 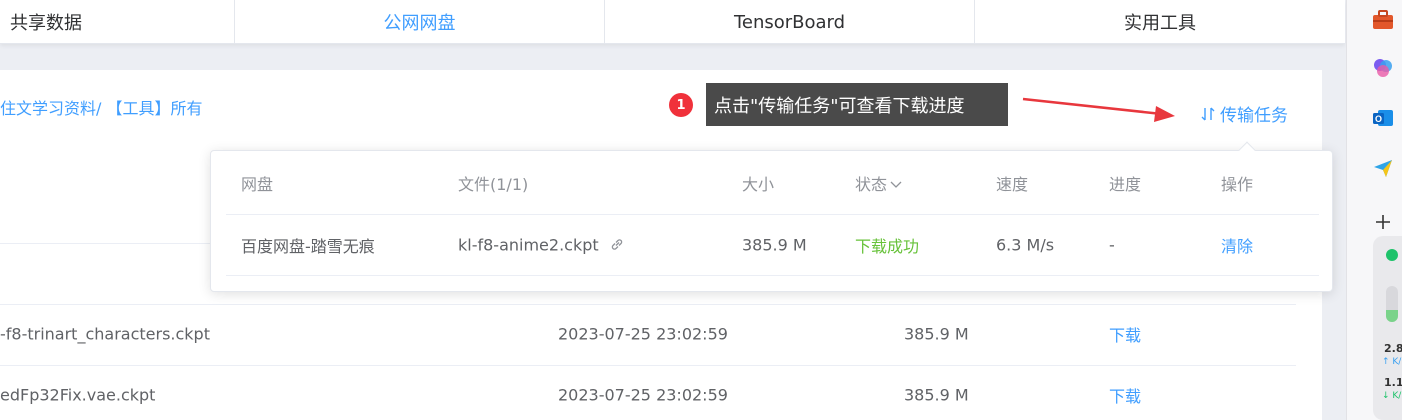 I want to click on row-disk: 百度网盘-踏雪无痕, so click(x=308, y=246).